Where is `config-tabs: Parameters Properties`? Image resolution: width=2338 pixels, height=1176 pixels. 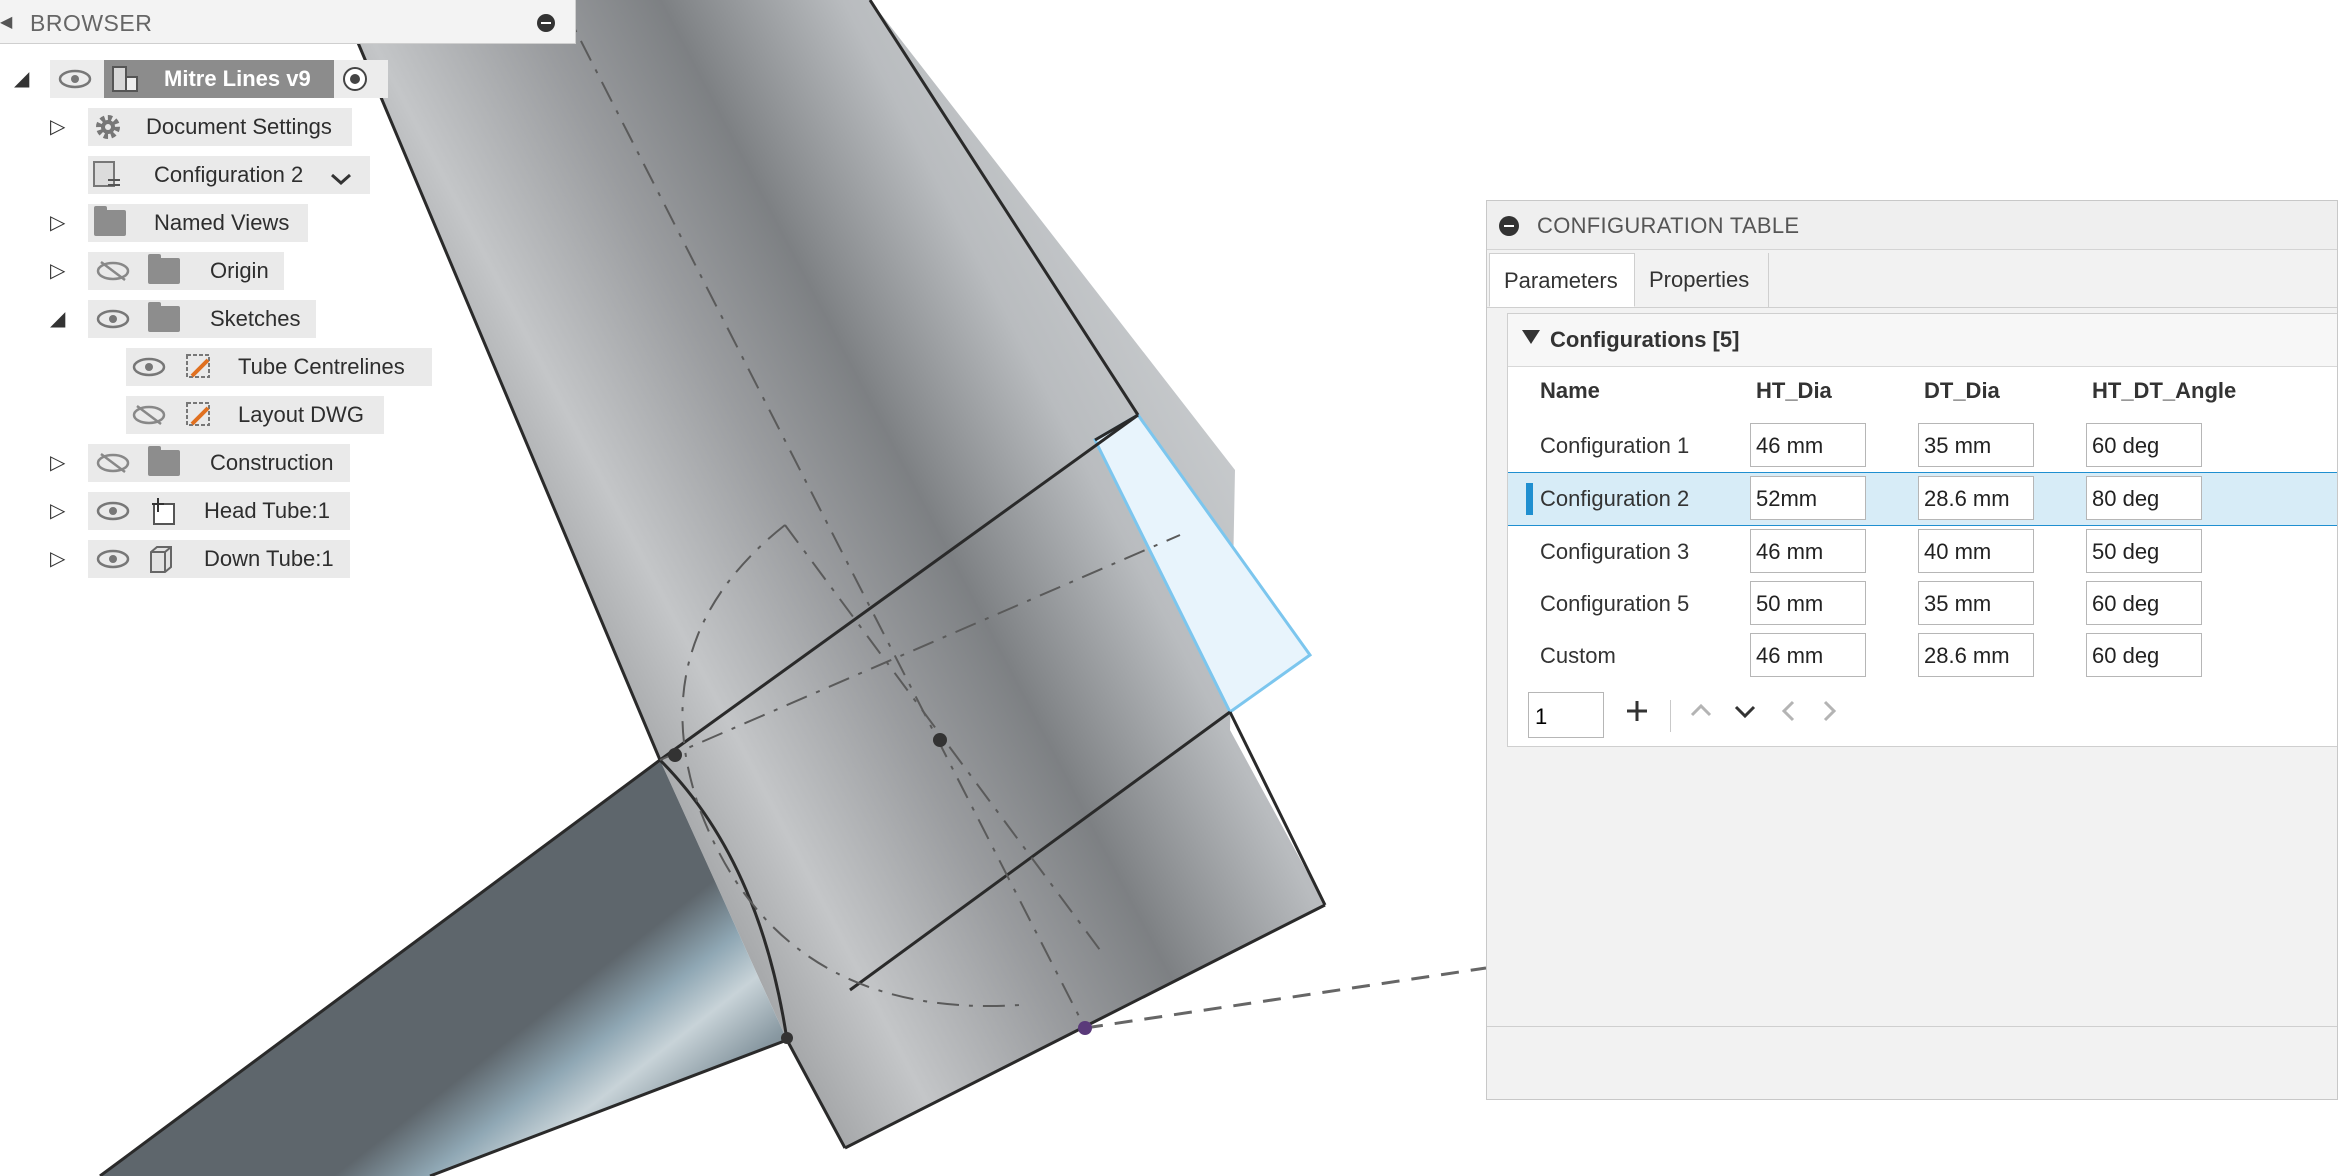 config-tabs: Parameters Properties is located at coordinates (1912, 280).